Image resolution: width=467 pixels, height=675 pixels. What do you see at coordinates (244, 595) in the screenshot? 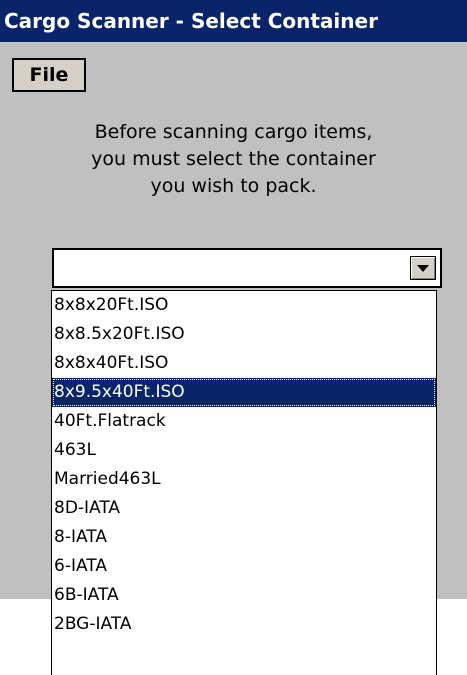
I see `list-item: 6B-IATA` at bounding box center [244, 595].